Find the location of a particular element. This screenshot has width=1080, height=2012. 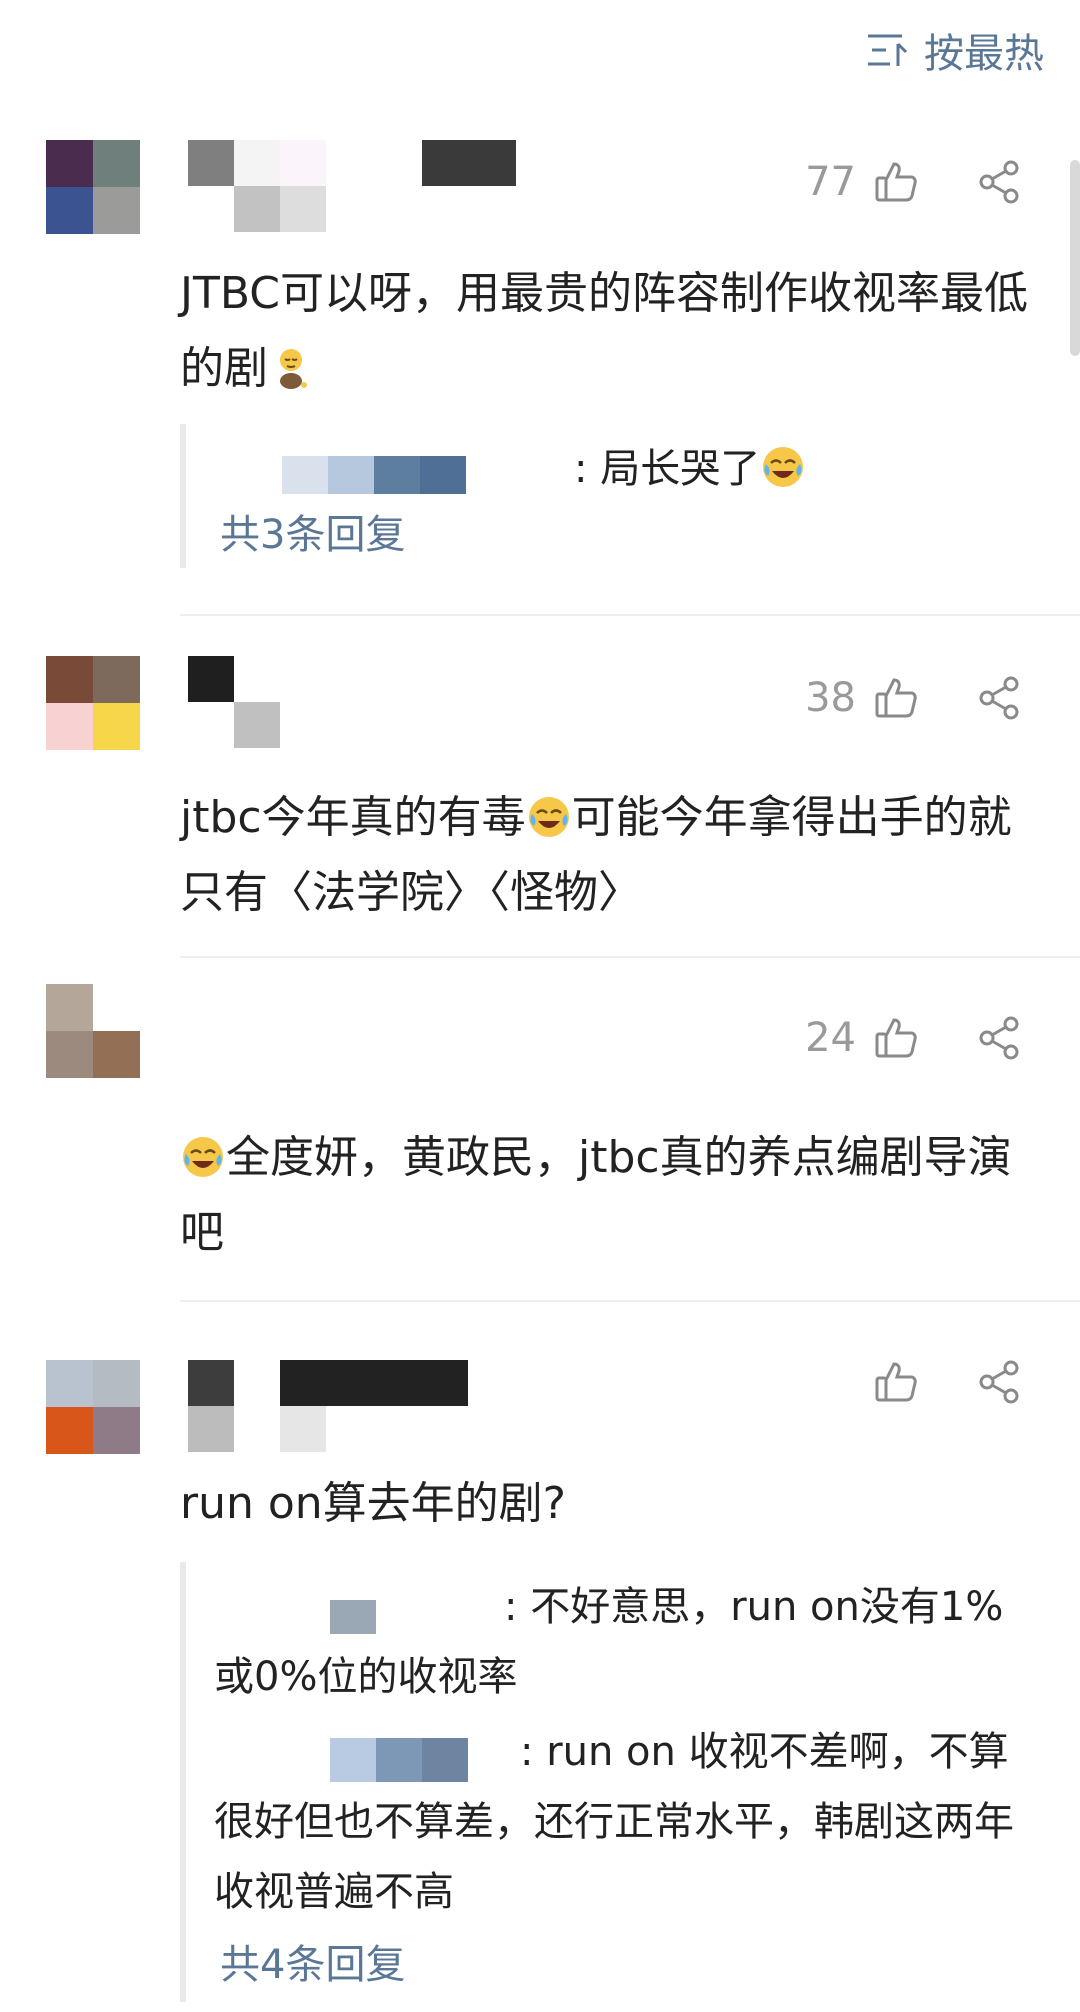

comment-actions: 77 is located at coordinates (917, 182).